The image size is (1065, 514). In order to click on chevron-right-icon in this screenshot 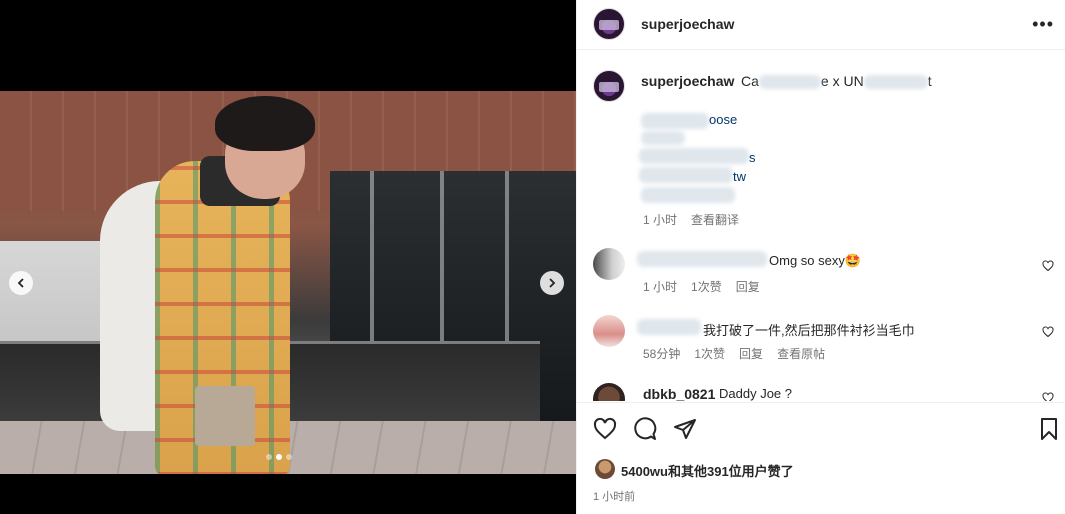, I will do `click(552, 283)`.